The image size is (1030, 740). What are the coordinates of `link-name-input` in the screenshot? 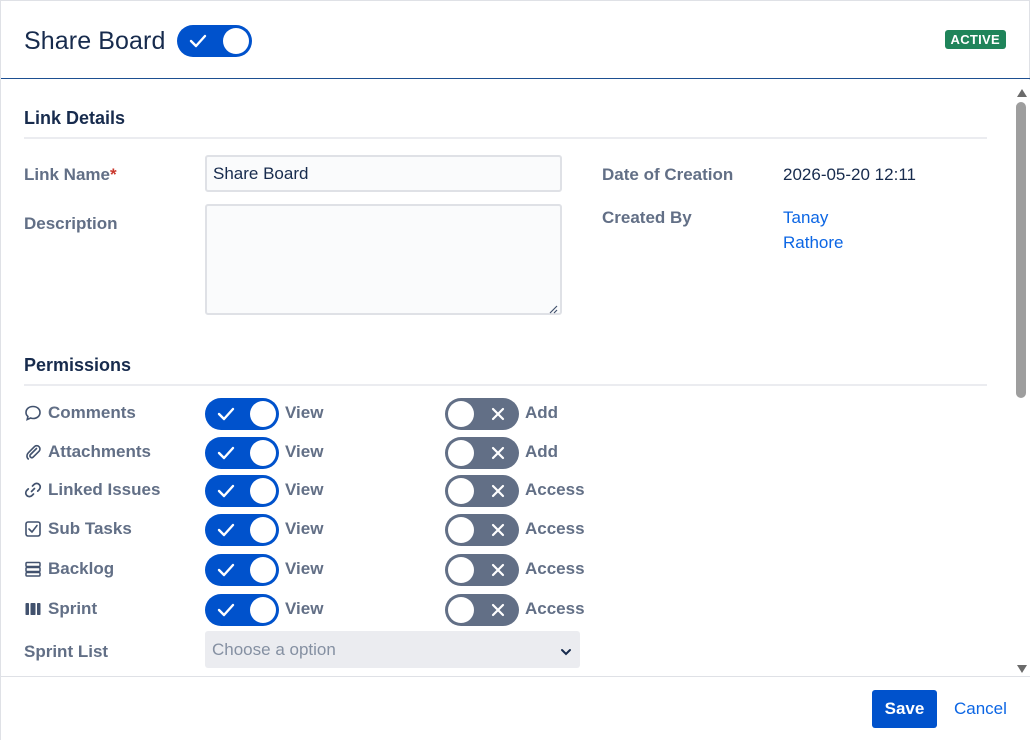 It's located at (383, 173).